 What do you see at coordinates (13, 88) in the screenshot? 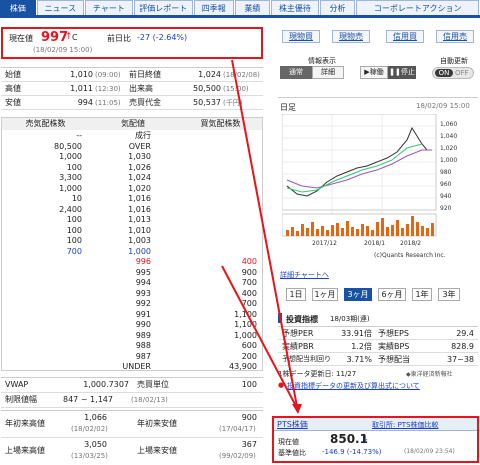
I see `high-label: 高値` at bounding box center [13, 88].